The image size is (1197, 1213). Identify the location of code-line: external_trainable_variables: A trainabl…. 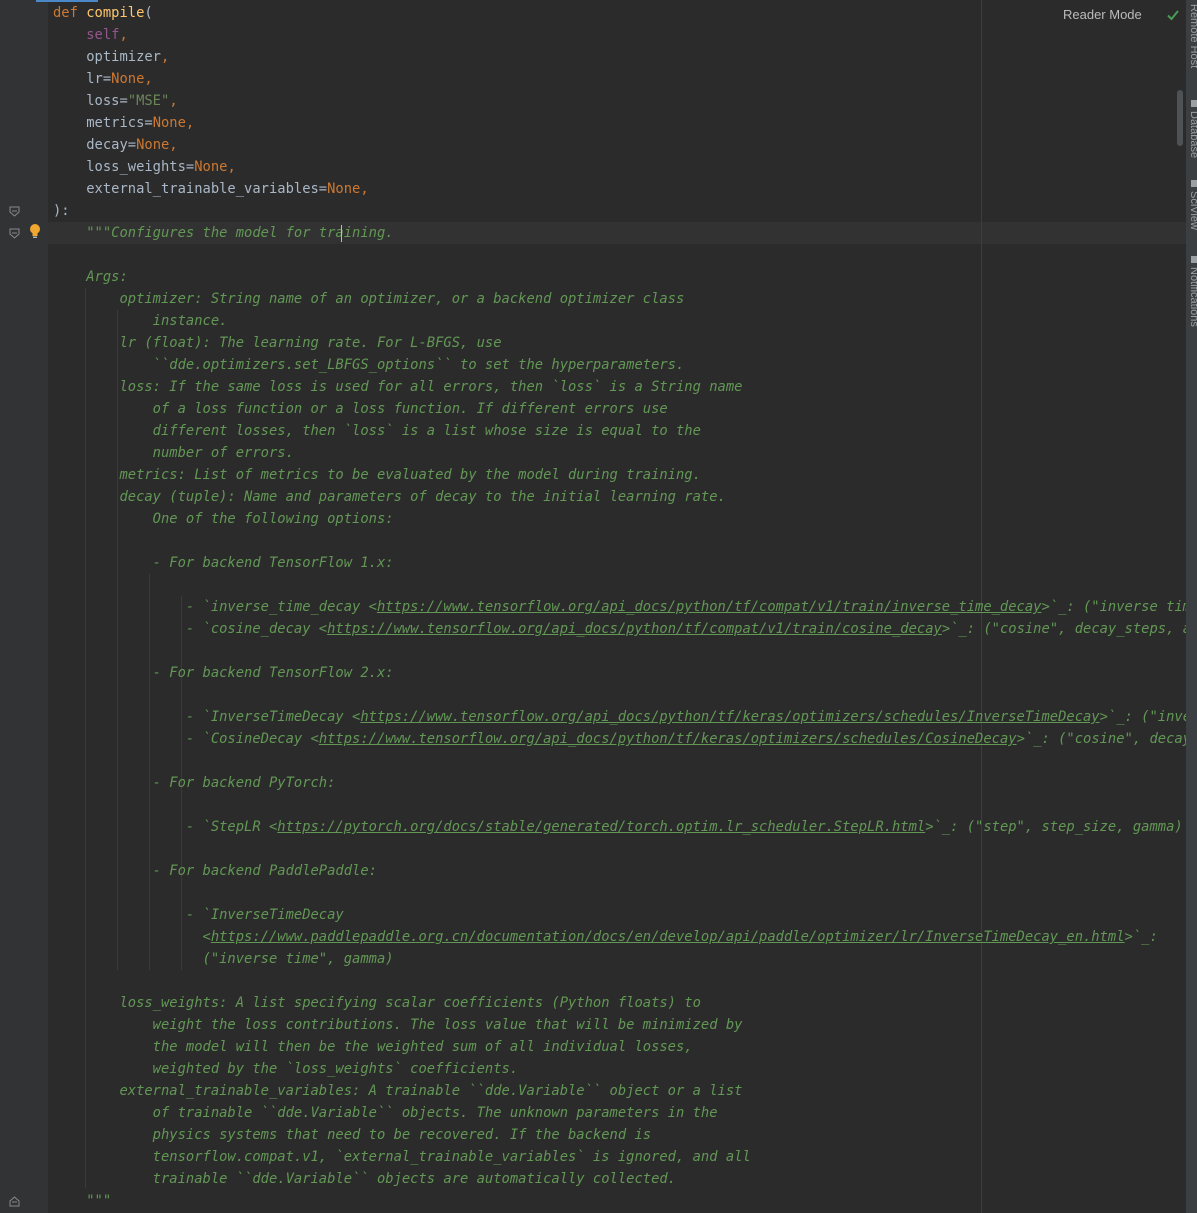
(397, 1091).